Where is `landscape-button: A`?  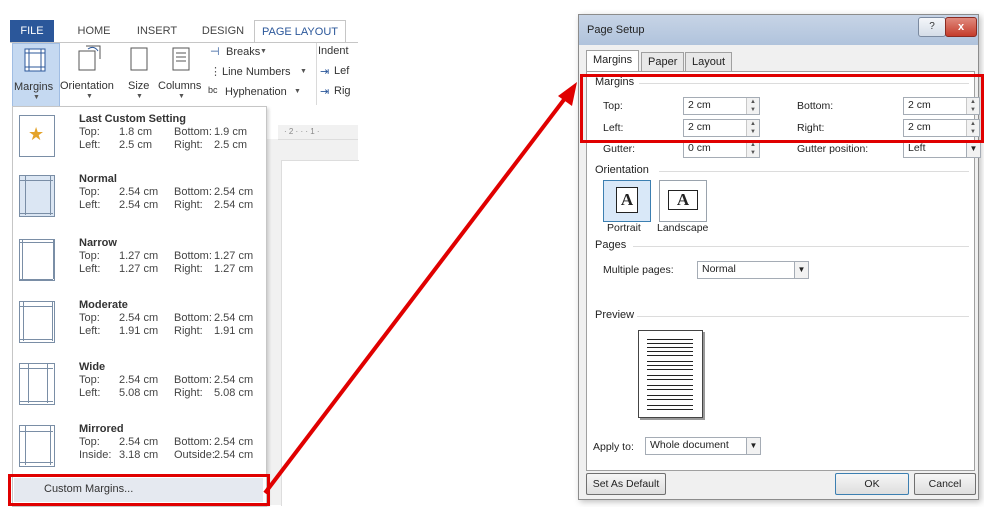 landscape-button: A is located at coordinates (683, 201).